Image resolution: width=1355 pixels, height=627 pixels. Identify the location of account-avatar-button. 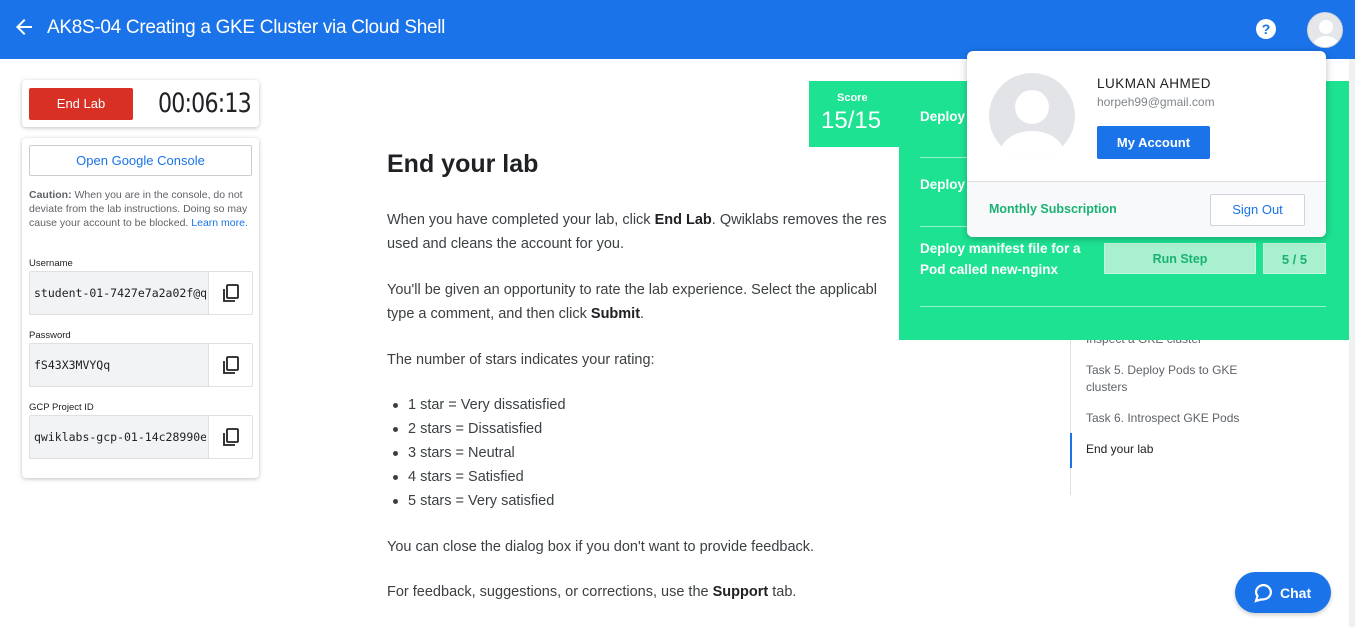
(1325, 30).